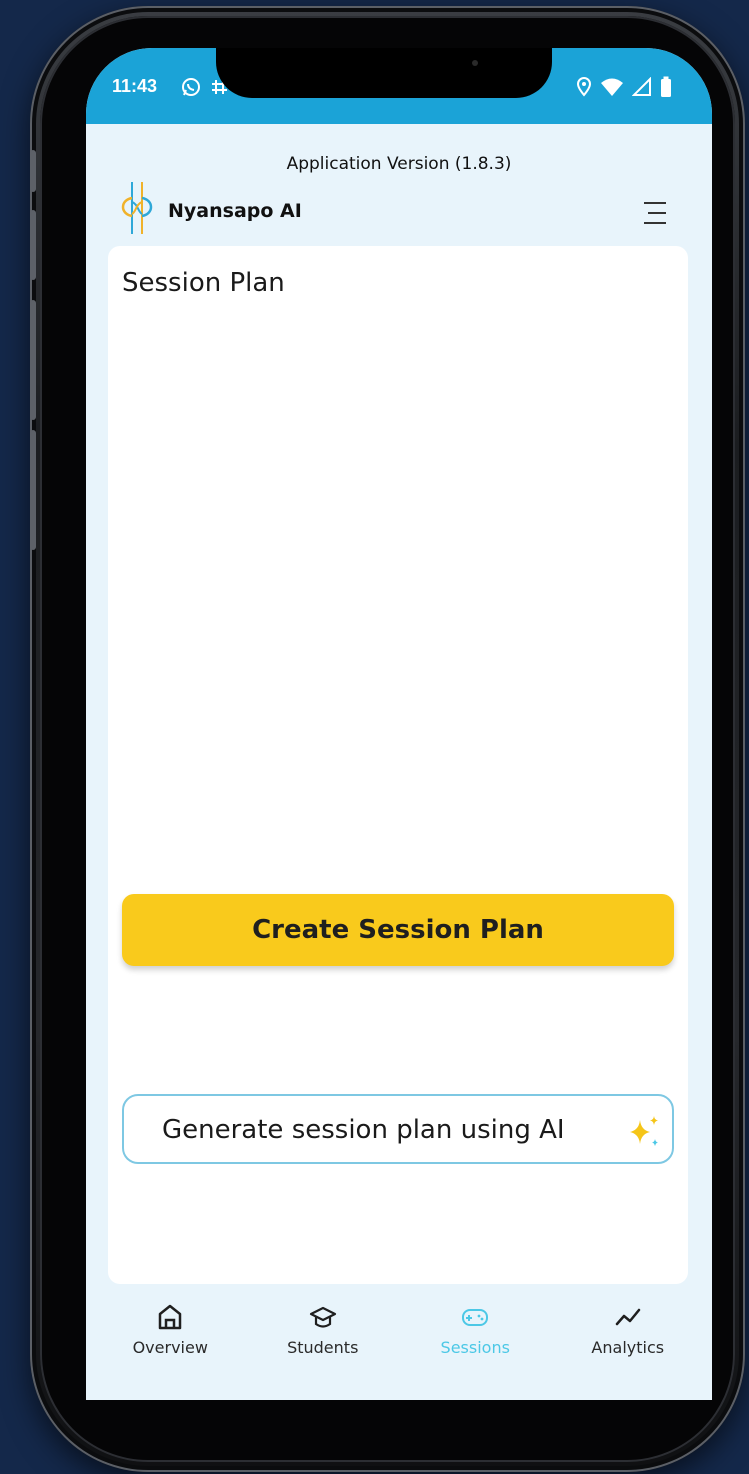 Image resolution: width=749 pixels, height=1474 pixels. Describe the element at coordinates (644, 1131) in the screenshot. I see `sparkle-icon` at that location.